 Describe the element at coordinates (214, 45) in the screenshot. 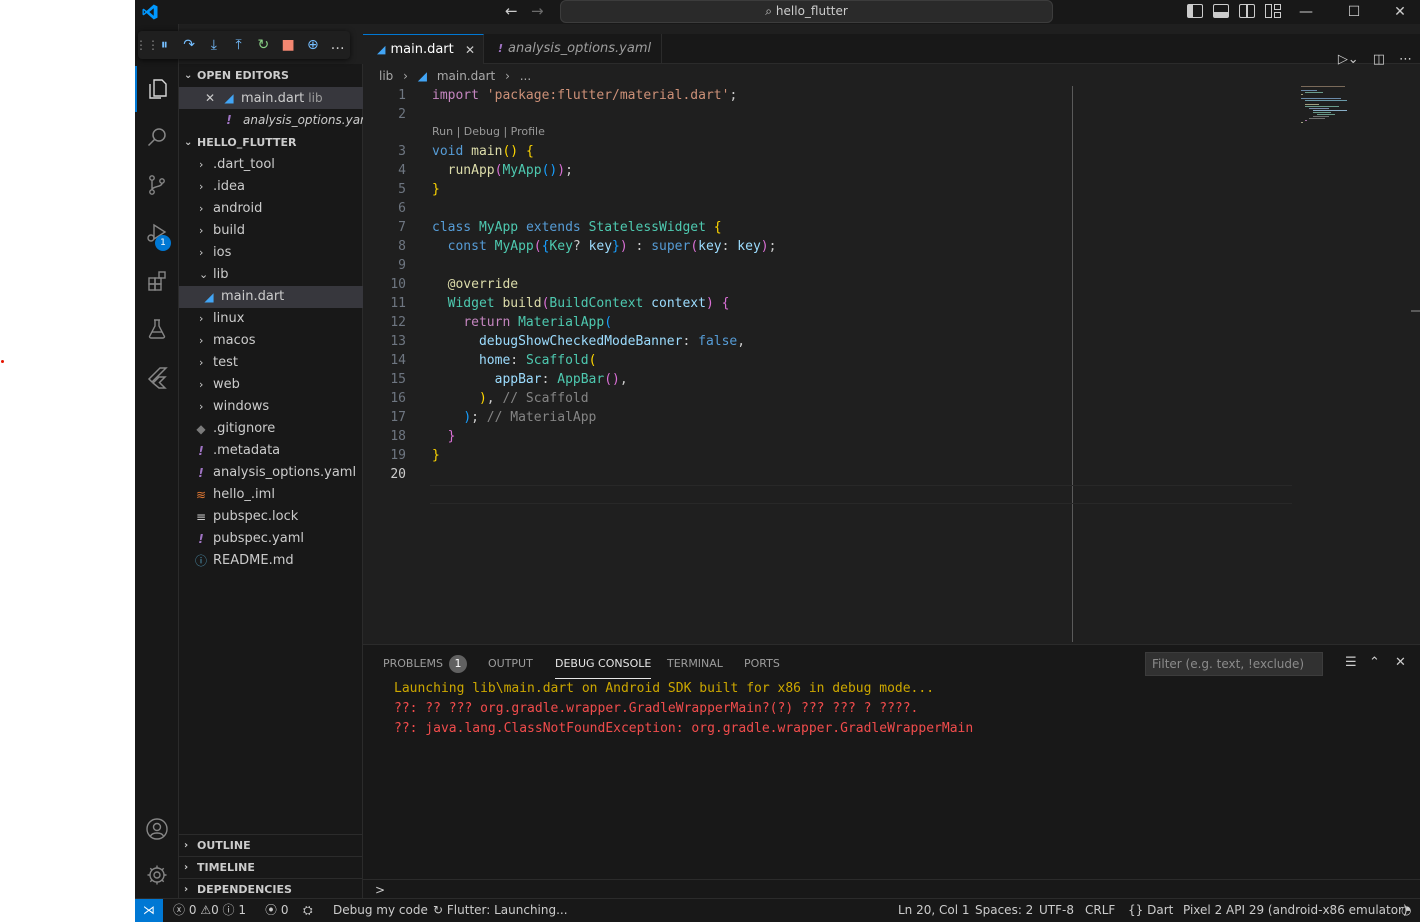

I see `step-into-icon: ⤓` at that location.